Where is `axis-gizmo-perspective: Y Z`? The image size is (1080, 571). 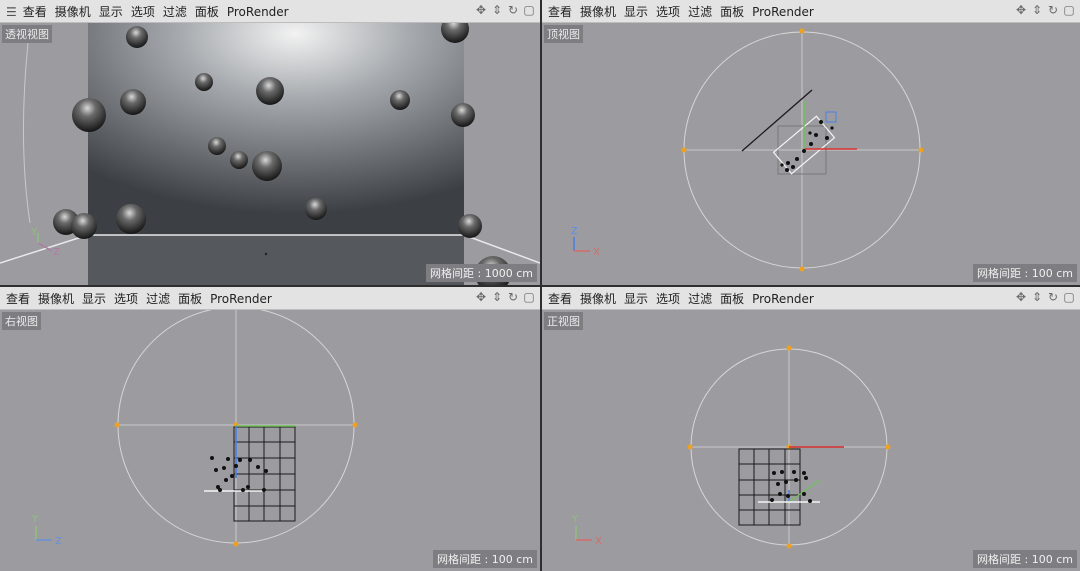
axis-gizmo-perspective: Y Z is located at coordinates (45, 242).